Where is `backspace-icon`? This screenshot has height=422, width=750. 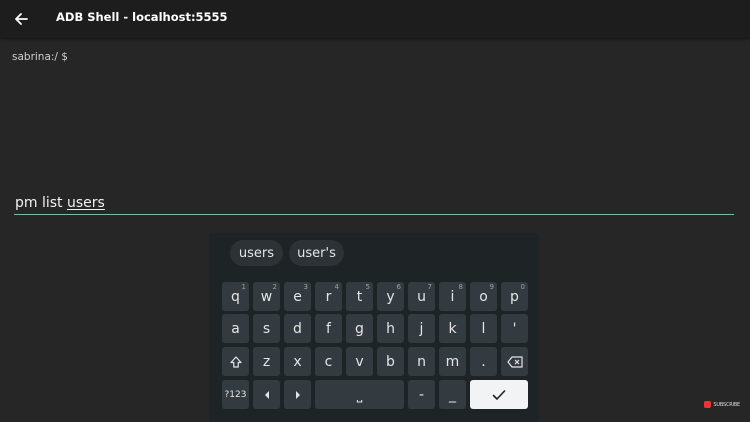 backspace-icon is located at coordinates (514, 361).